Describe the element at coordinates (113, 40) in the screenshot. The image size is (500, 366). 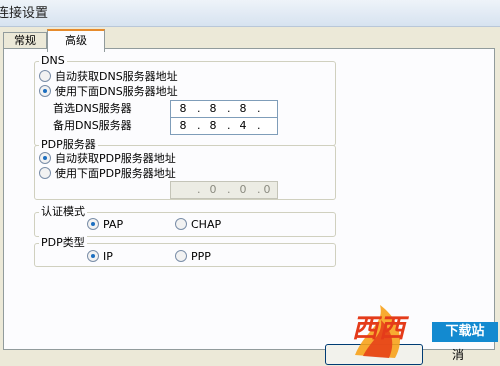
I see `tab-strip: 常规 高级` at that location.